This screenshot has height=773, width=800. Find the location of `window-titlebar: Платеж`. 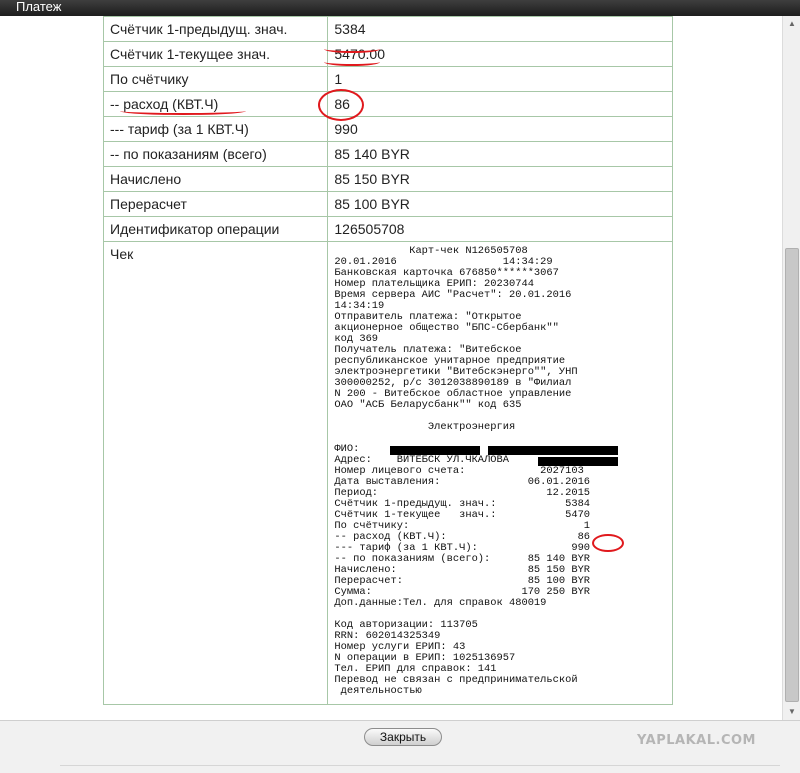

window-titlebar: Платеж is located at coordinates (400, 8).